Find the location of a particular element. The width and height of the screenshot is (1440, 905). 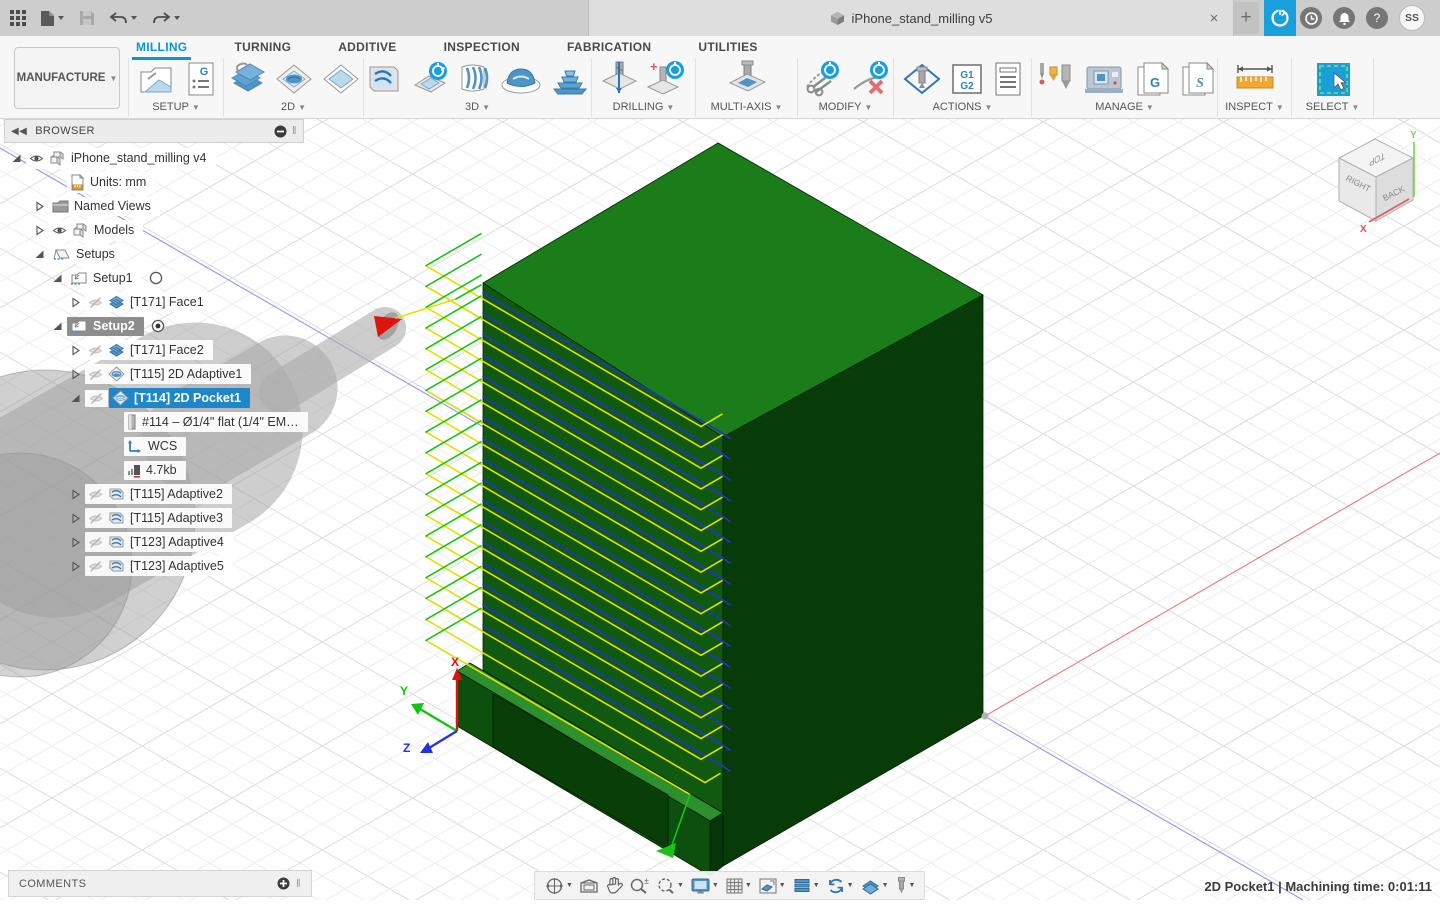

face-2d-icon is located at coordinates (247, 79).